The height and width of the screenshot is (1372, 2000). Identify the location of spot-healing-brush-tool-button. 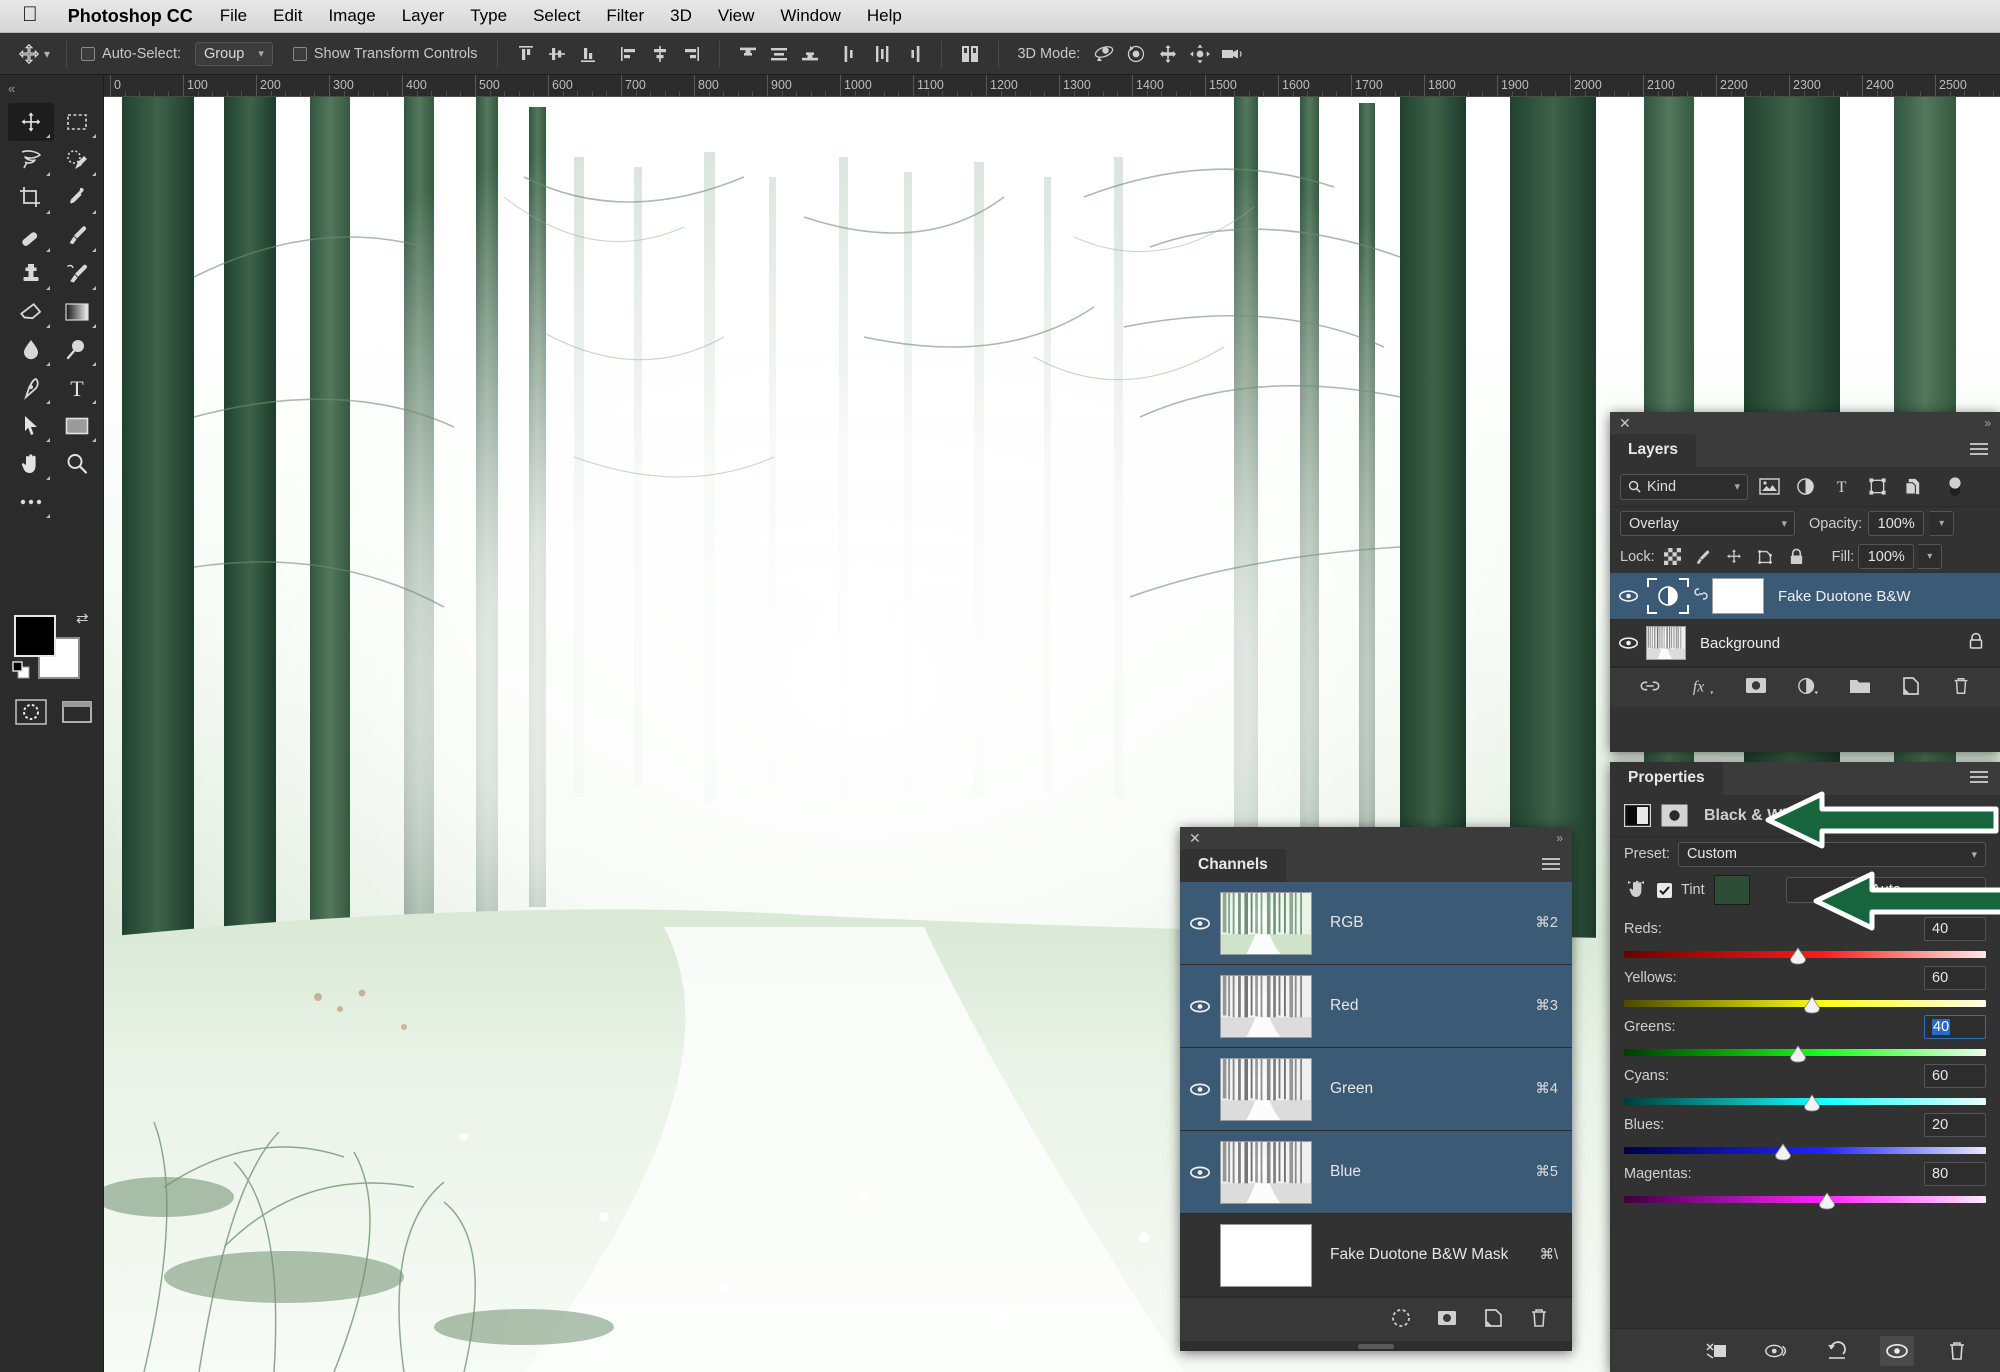
(31, 236).